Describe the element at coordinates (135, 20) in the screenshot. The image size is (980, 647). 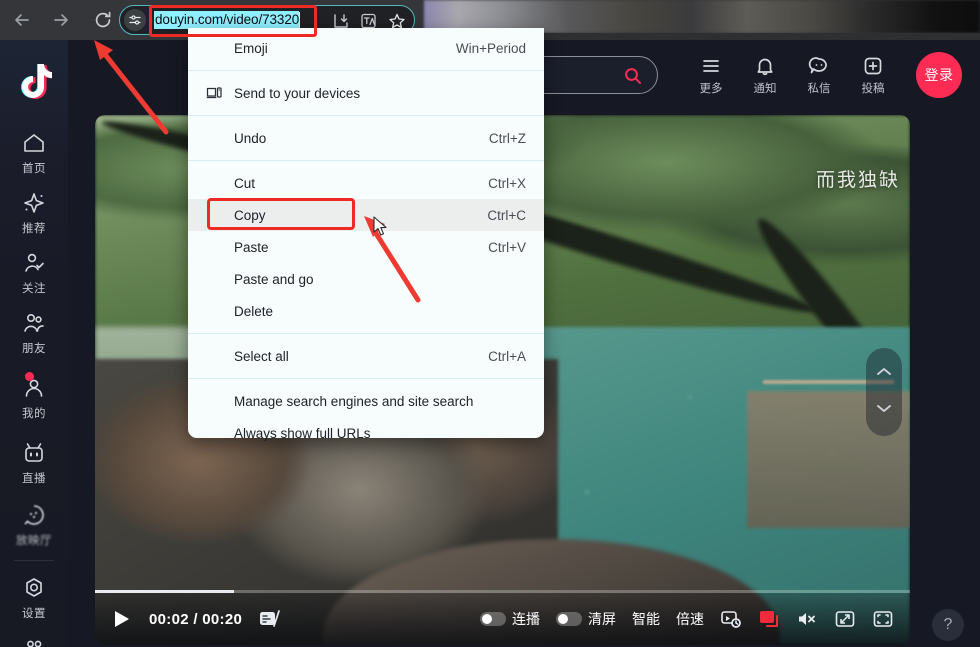
I see `tune-site-settings-icon` at that location.